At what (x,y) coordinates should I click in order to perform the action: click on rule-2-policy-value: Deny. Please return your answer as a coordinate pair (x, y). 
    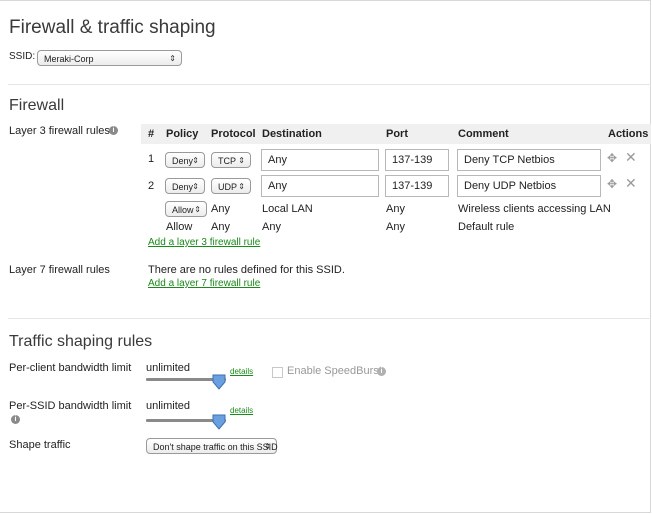
    Looking at the image, I should click on (183, 187).